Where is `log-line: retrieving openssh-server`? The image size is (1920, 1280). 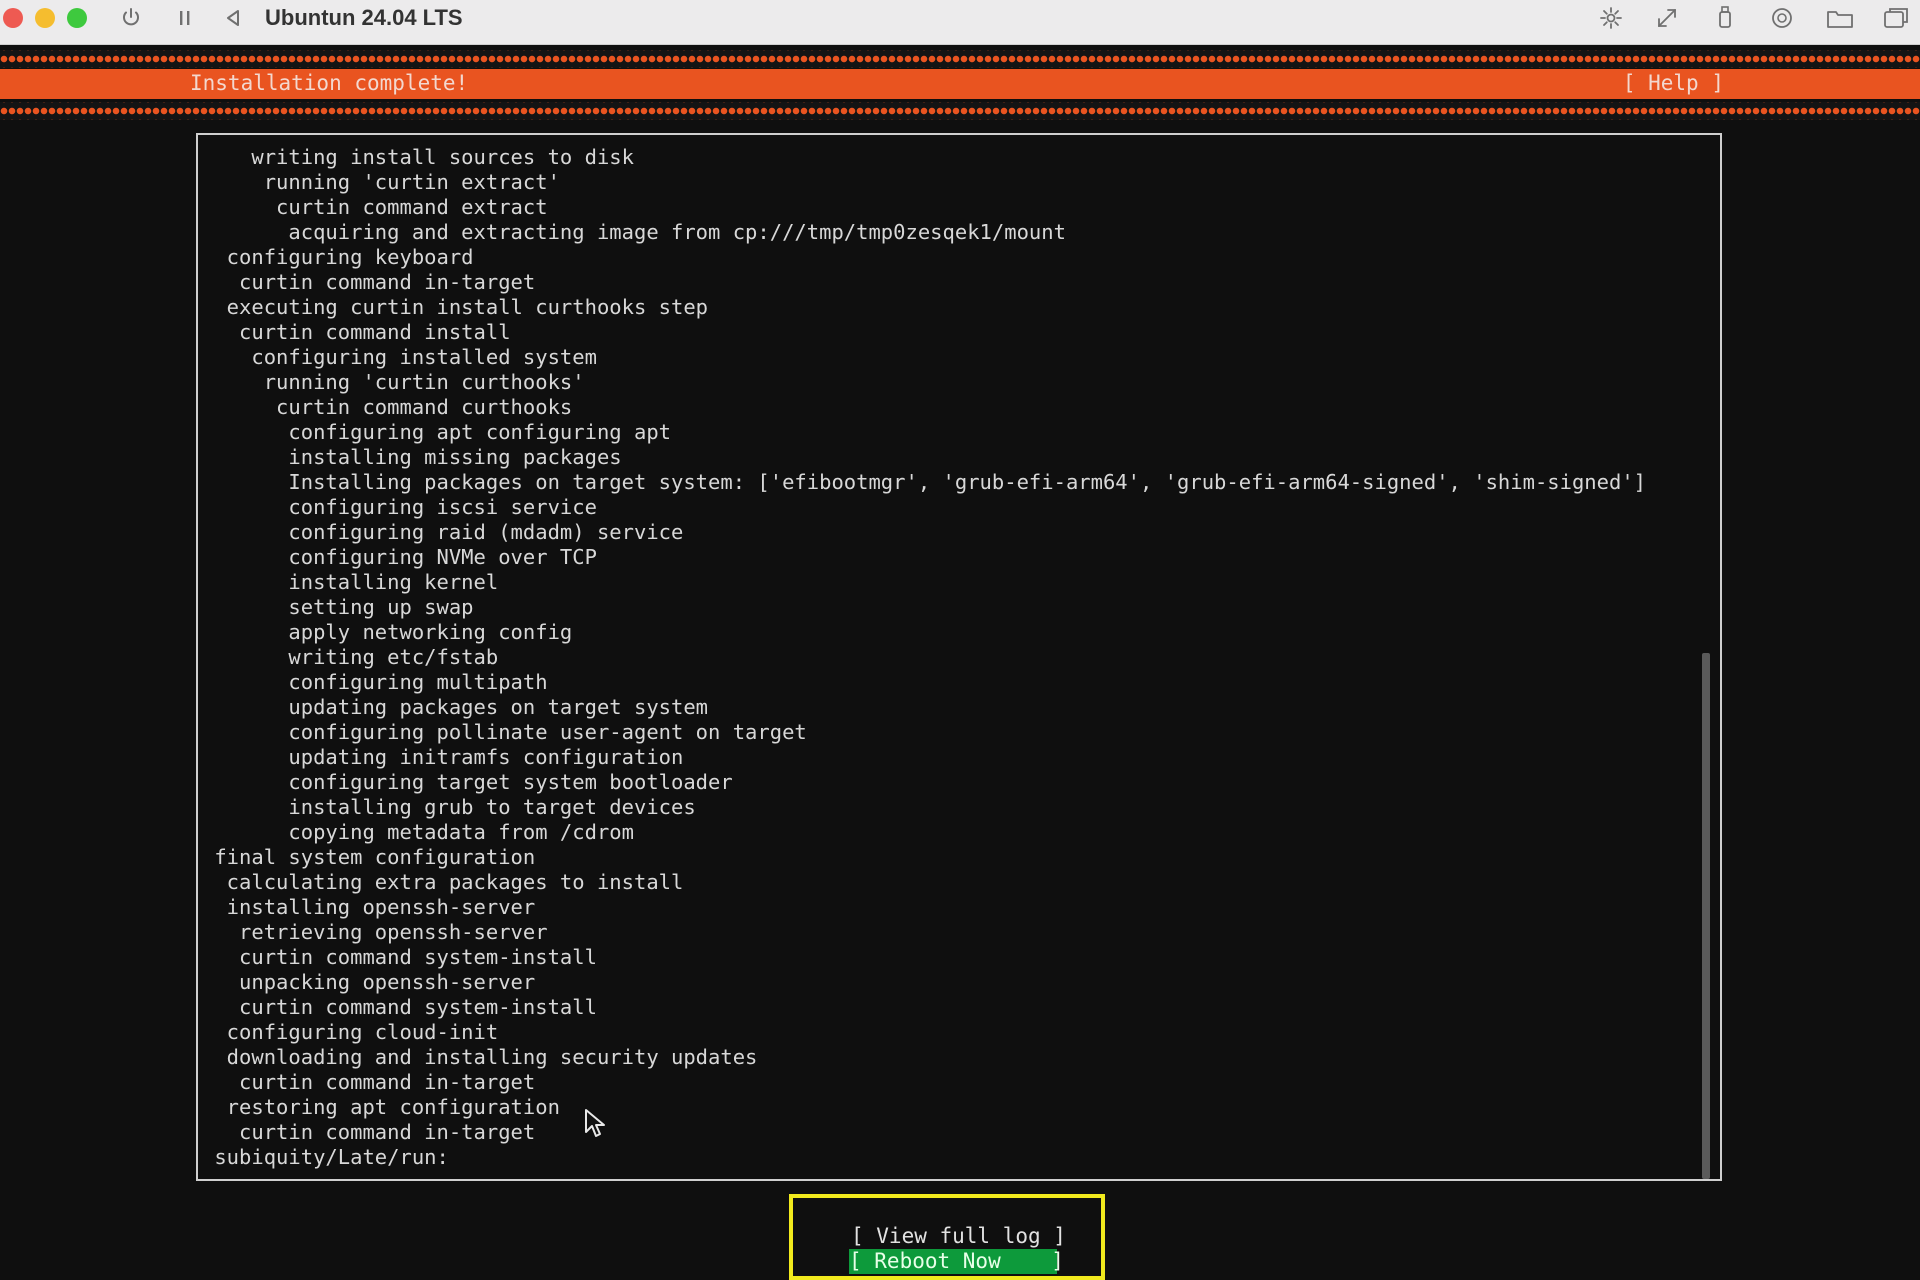
log-line: retrieving openssh-server is located at coordinates (375, 932).